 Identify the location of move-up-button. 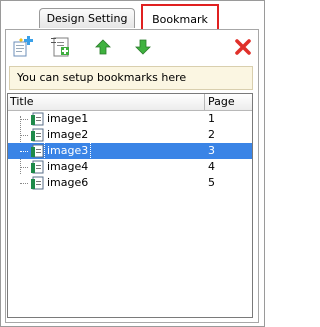
(103, 47).